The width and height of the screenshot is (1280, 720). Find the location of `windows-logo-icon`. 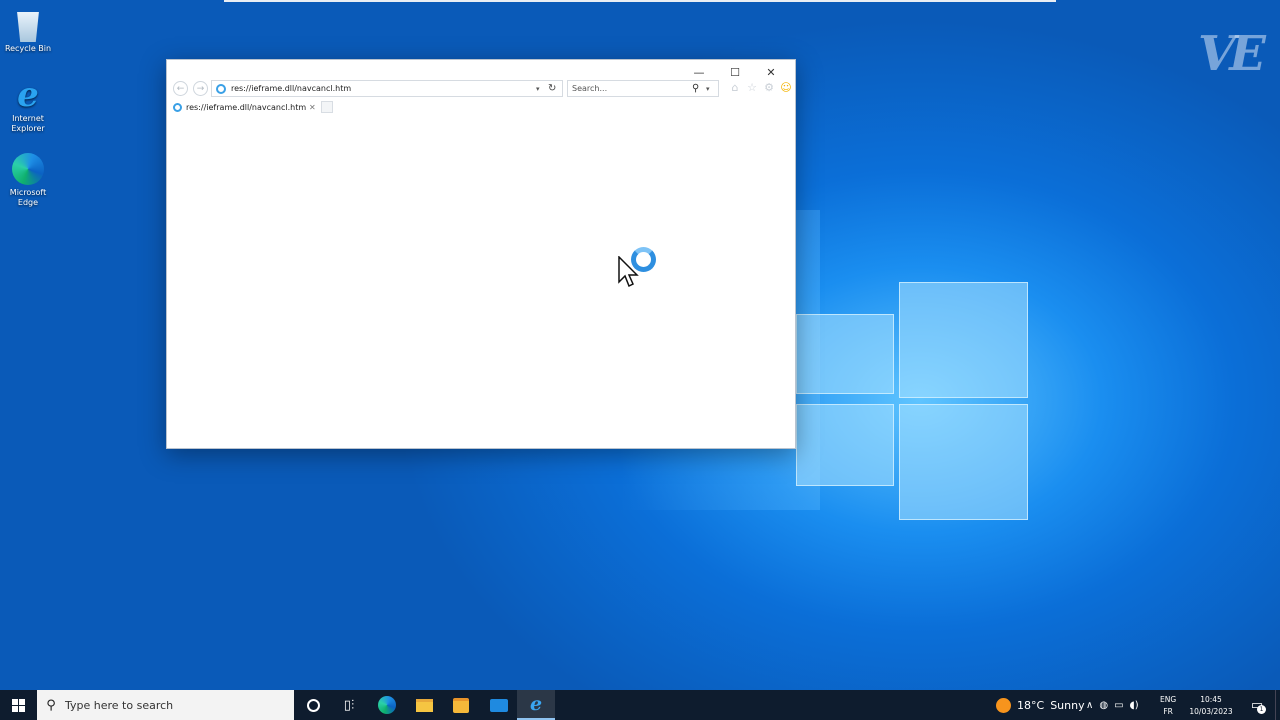

windows-logo-icon is located at coordinates (18, 705).